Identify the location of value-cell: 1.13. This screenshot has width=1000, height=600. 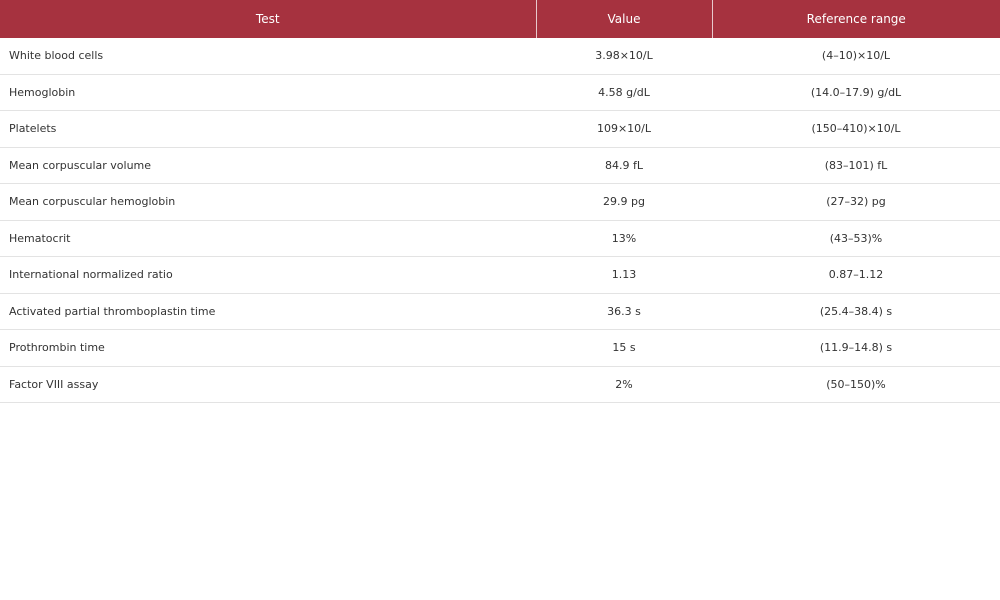
(624, 275).